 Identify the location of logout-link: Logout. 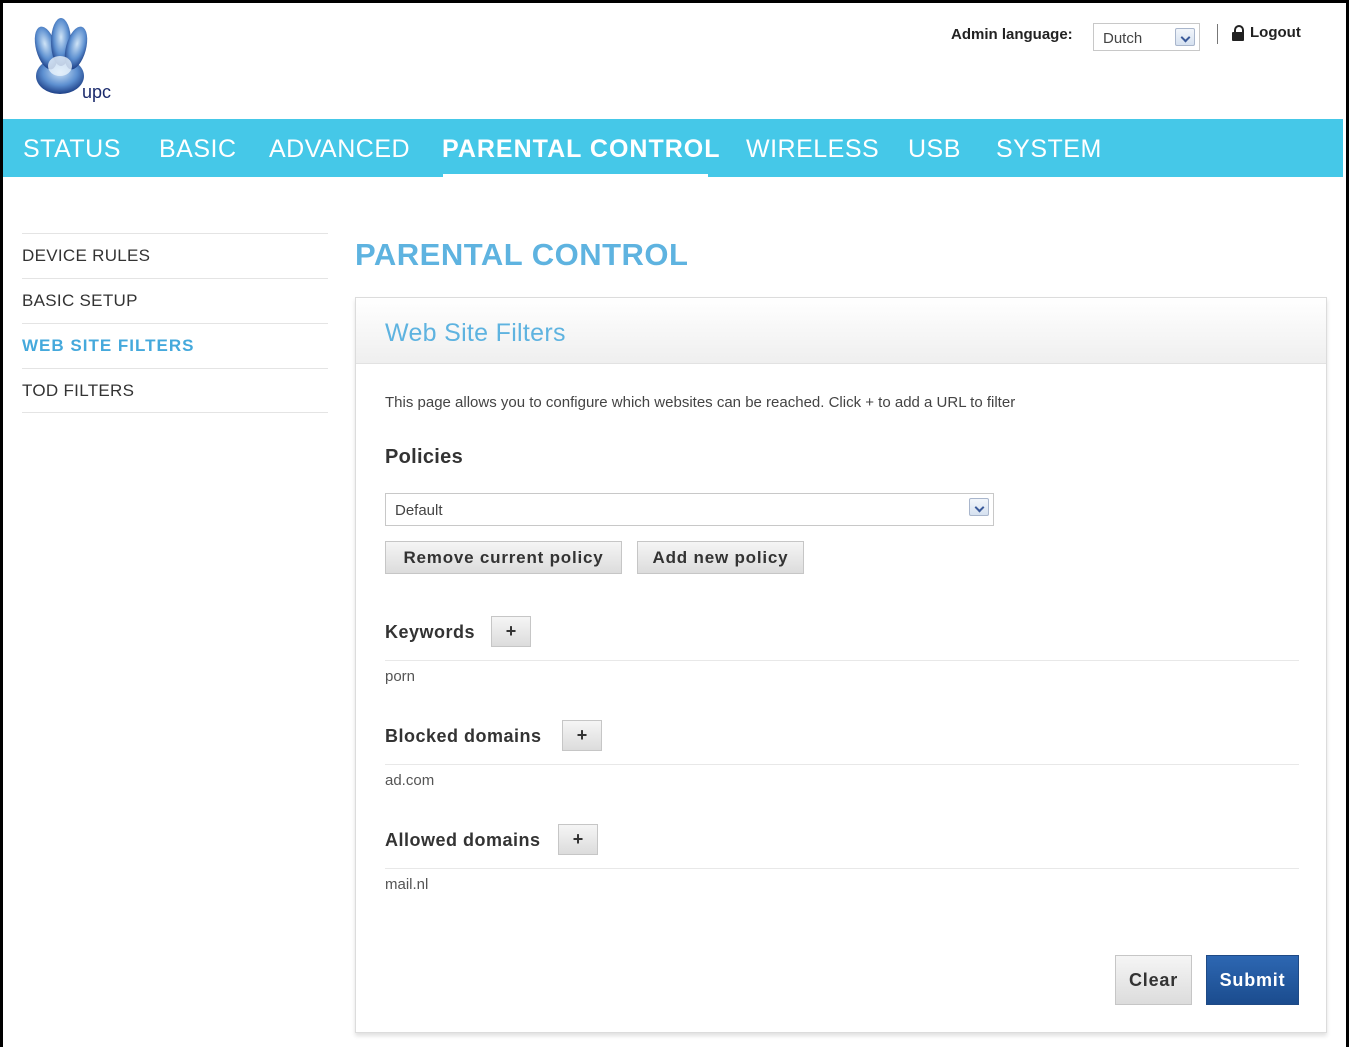
(1266, 32).